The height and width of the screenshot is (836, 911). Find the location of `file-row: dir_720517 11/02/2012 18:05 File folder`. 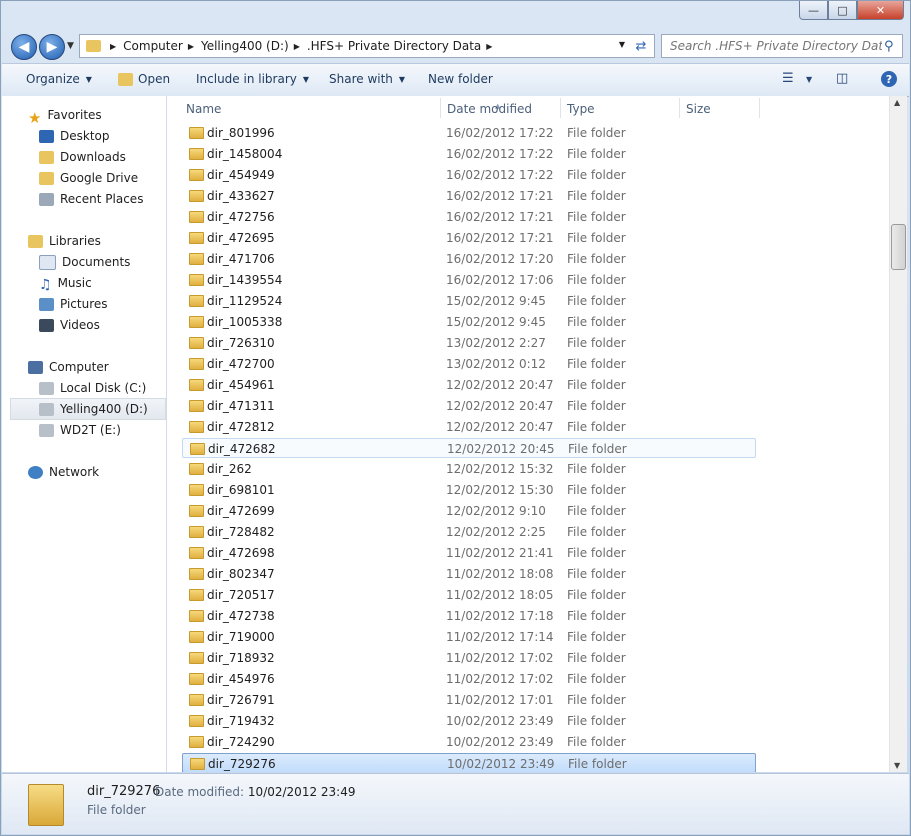

file-row: dir_720517 11/02/2012 18:05 File folder is located at coordinates (469, 595).